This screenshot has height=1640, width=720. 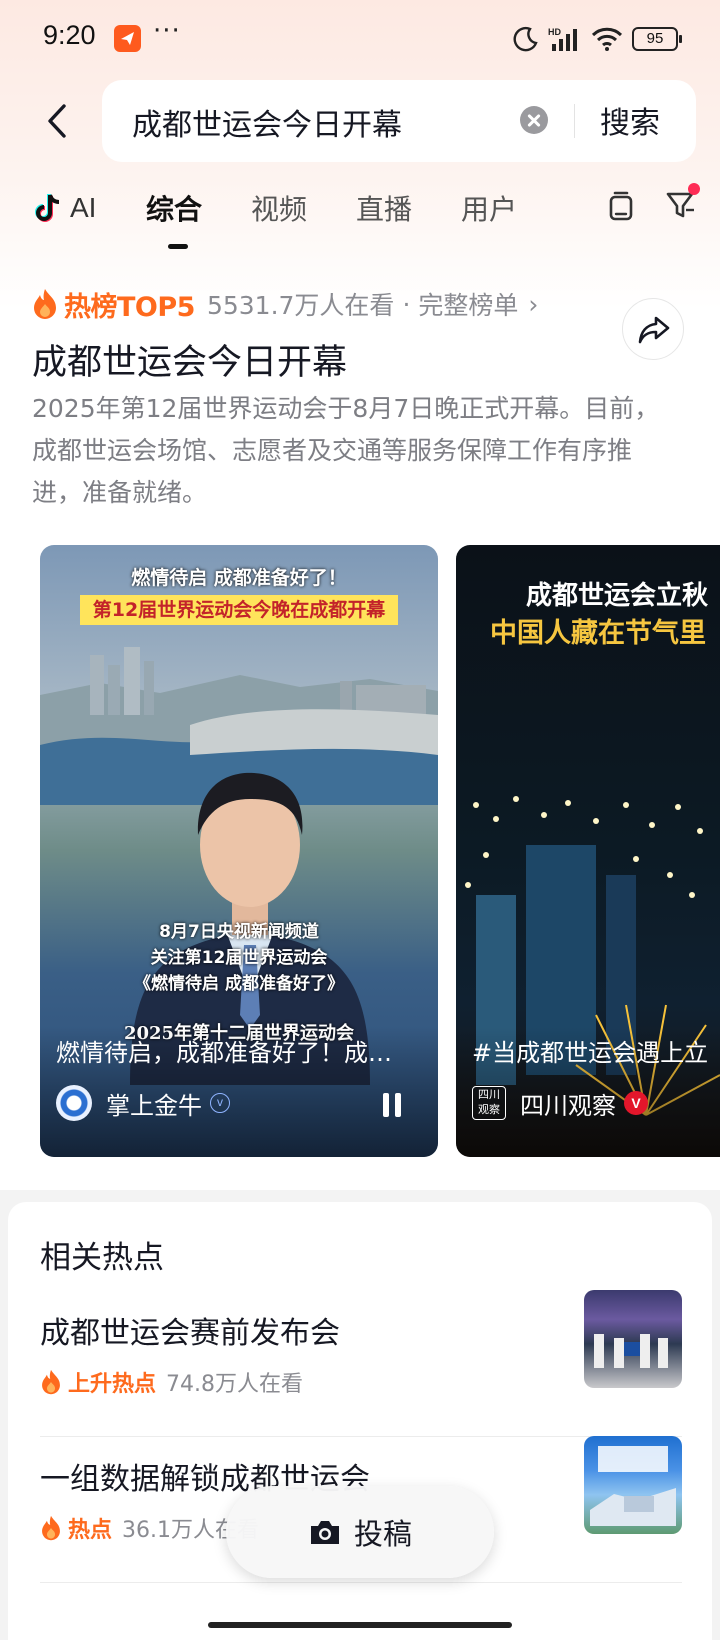 What do you see at coordinates (588, 851) in the screenshot?
I see `video-card: 成都世运会立秋 中国人藏在节气里 #当成都世运会遇上立 四川观察 四川观察 V` at bounding box center [588, 851].